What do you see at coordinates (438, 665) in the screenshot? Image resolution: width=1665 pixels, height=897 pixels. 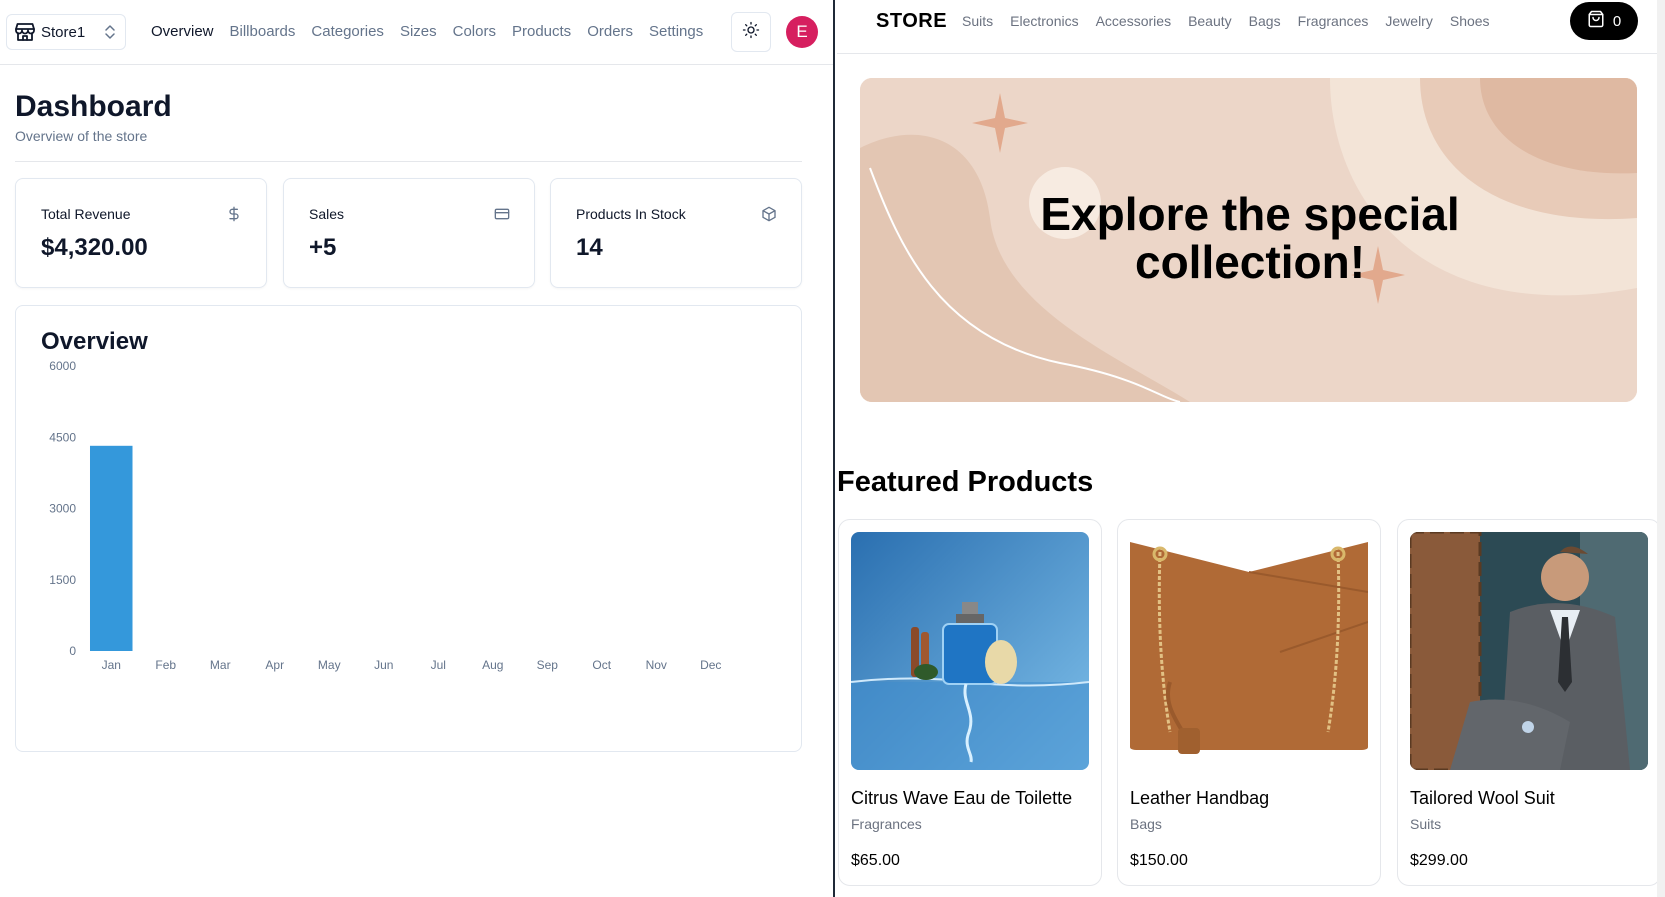 I see `x-tick-label: Jul` at bounding box center [438, 665].